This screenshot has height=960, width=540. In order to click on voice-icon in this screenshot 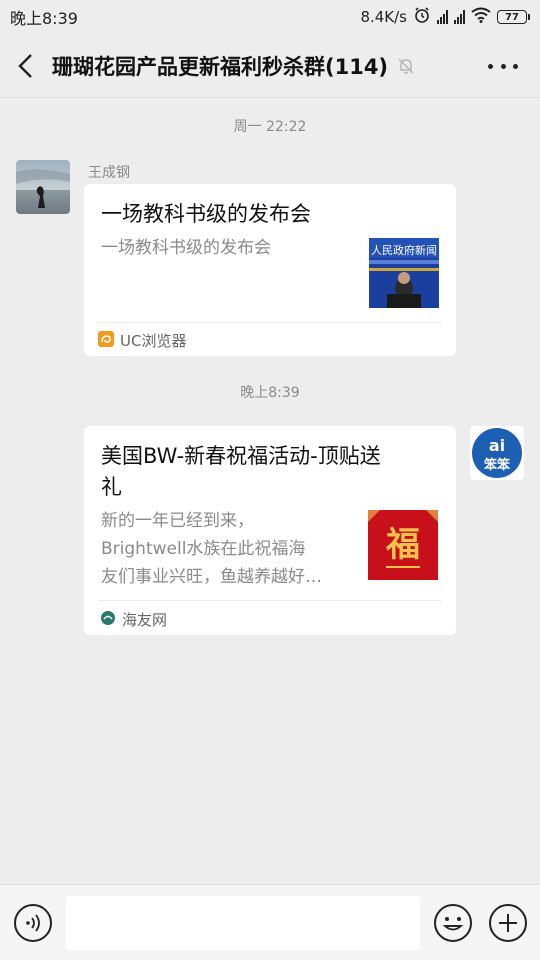, I will do `click(33, 923)`.